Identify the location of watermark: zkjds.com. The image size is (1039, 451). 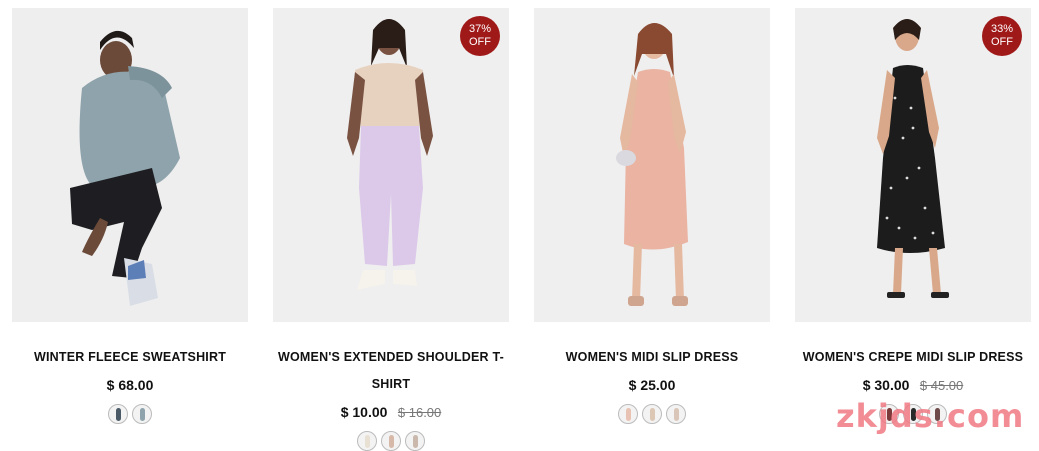
(930, 416).